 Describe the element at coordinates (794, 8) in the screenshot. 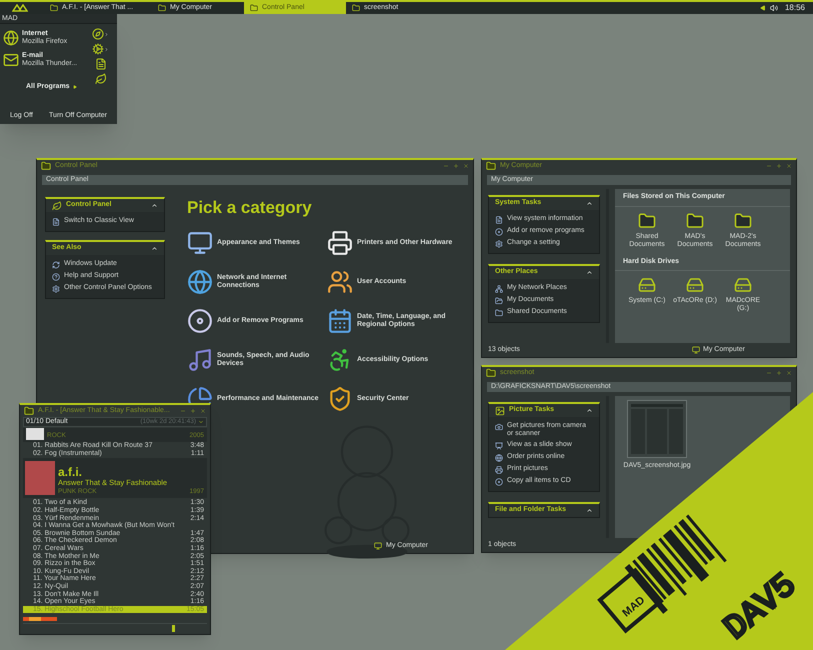

I see `clock: 18:56` at that location.